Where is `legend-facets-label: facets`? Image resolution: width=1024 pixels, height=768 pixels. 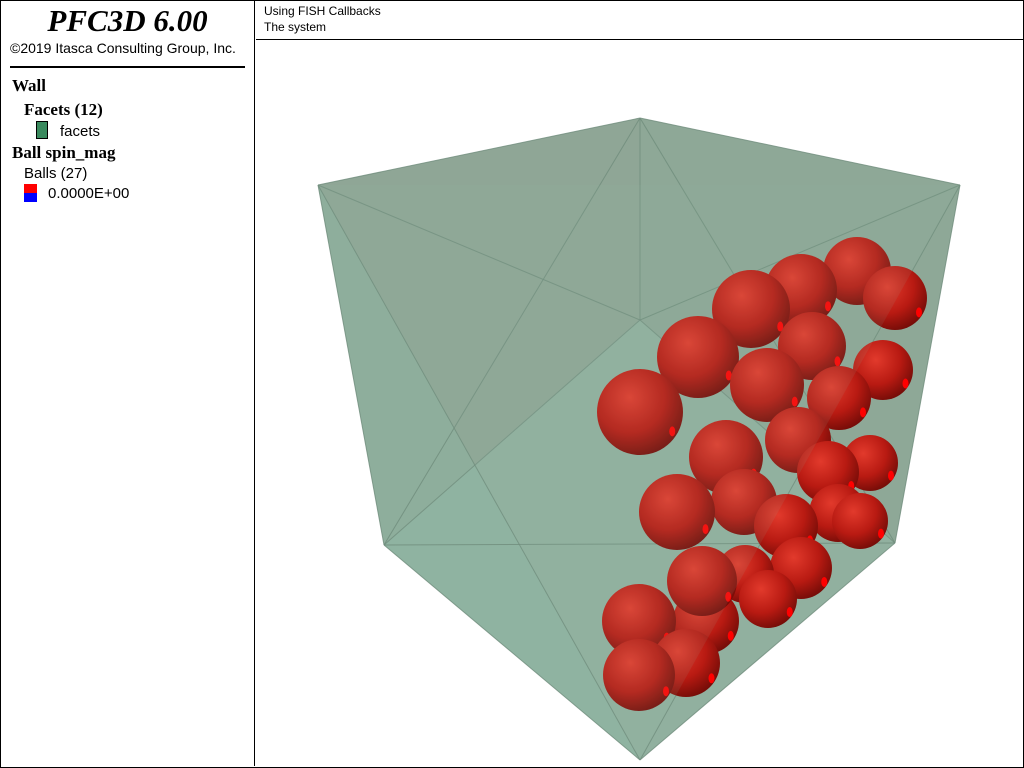
legend-facets-label: facets is located at coordinates (80, 131).